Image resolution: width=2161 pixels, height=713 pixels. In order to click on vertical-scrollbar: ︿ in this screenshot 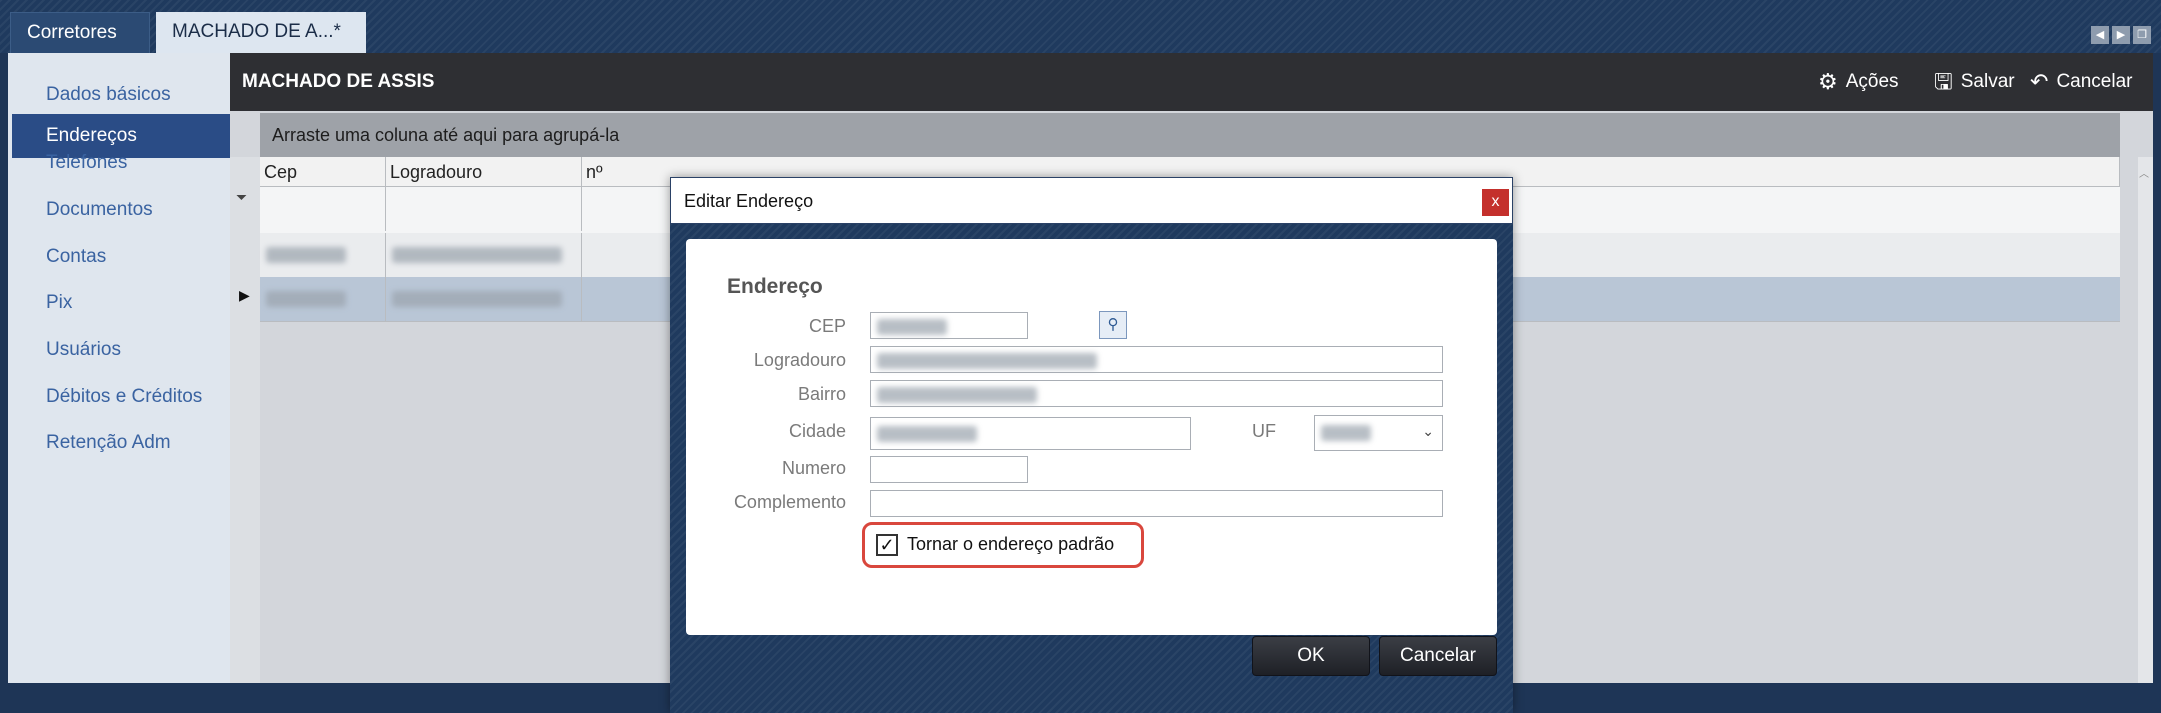, I will do `click(2145, 420)`.